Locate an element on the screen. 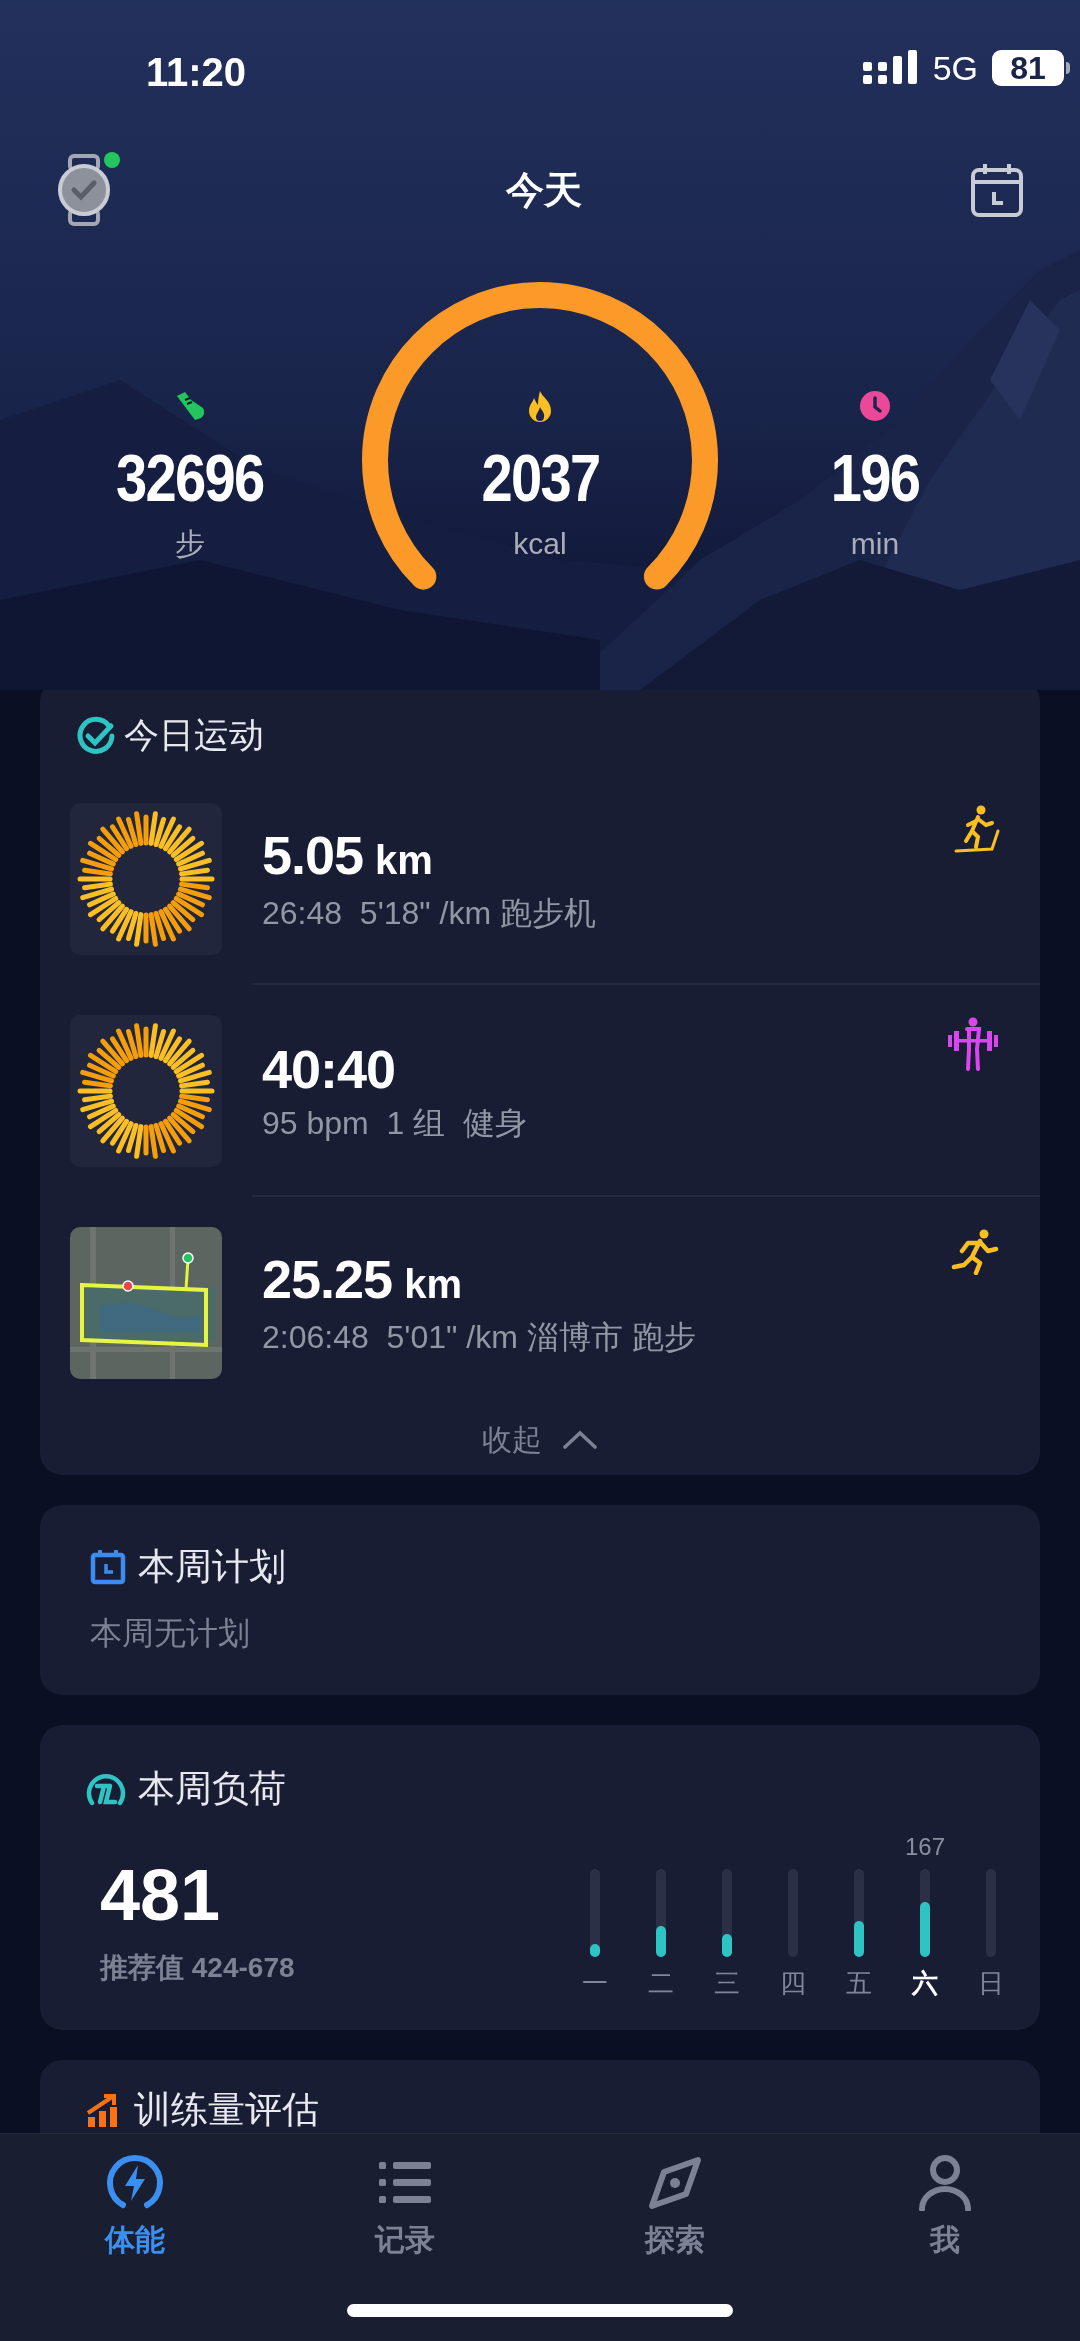 This screenshot has width=1080, height=2341. day-label: 四 is located at coordinates (793, 1983).